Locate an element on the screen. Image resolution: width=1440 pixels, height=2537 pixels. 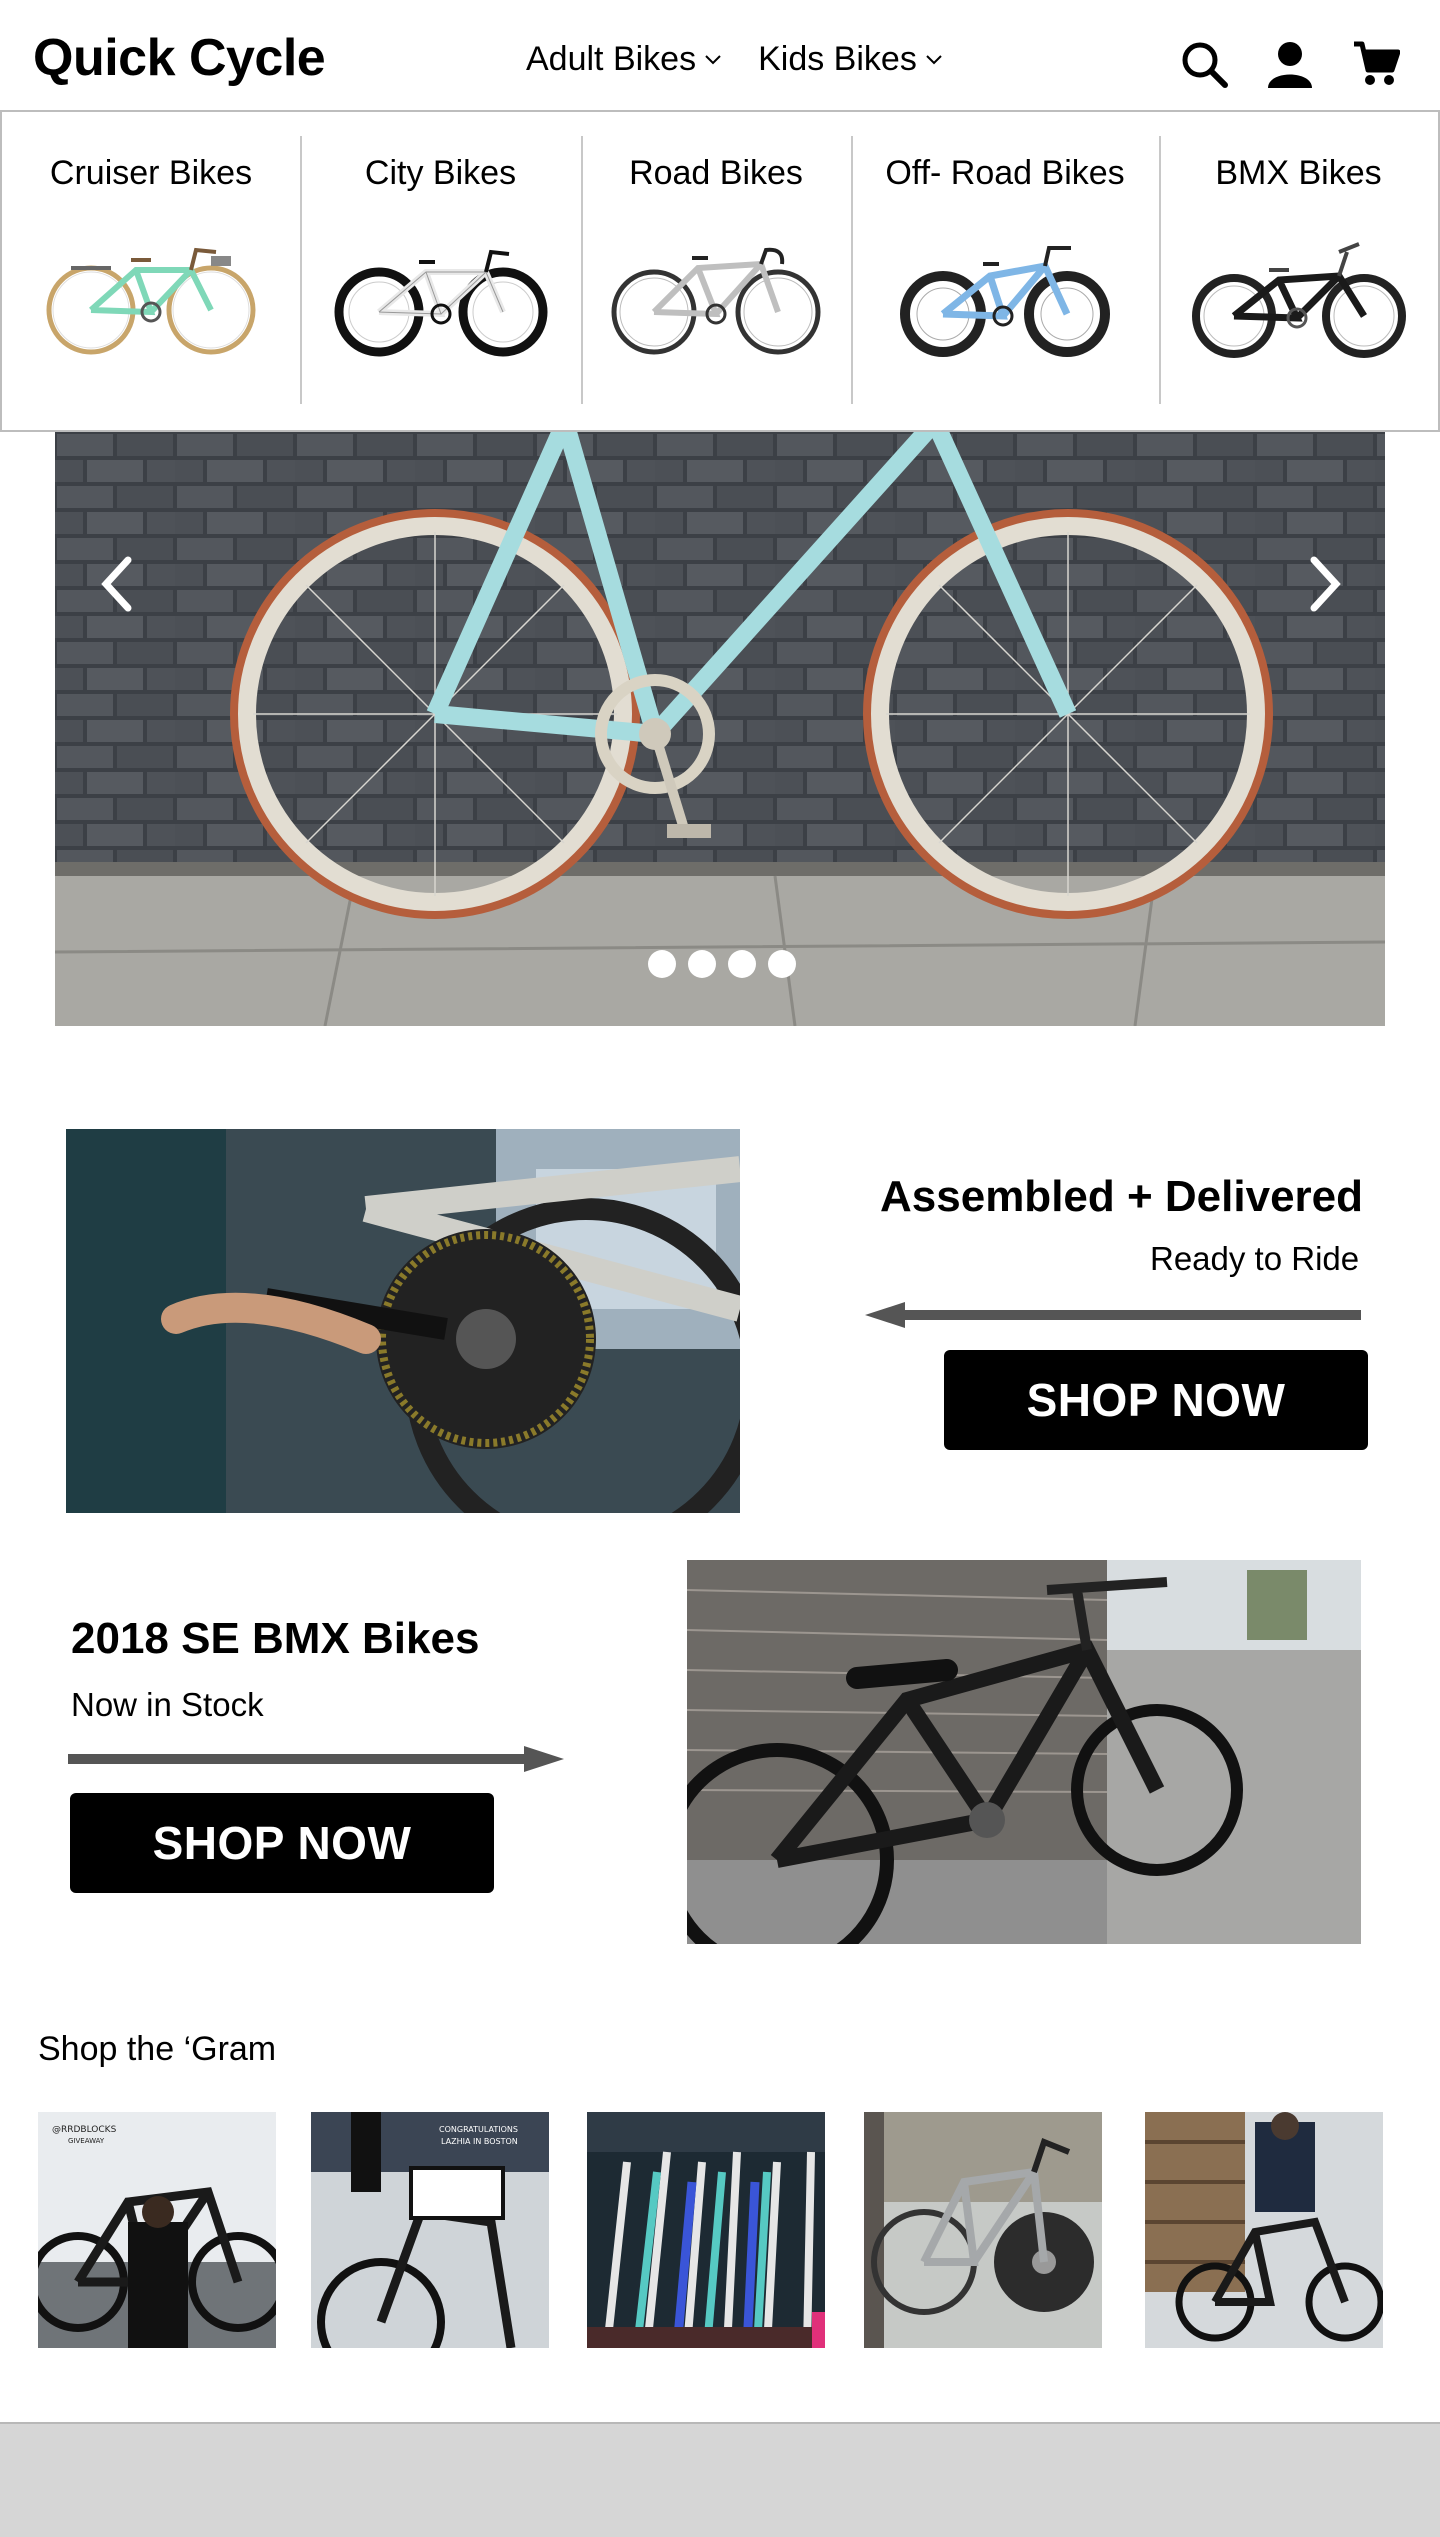
category-off-road-bikes: Off- Road Bikes is located at coordinates (1005, 271).